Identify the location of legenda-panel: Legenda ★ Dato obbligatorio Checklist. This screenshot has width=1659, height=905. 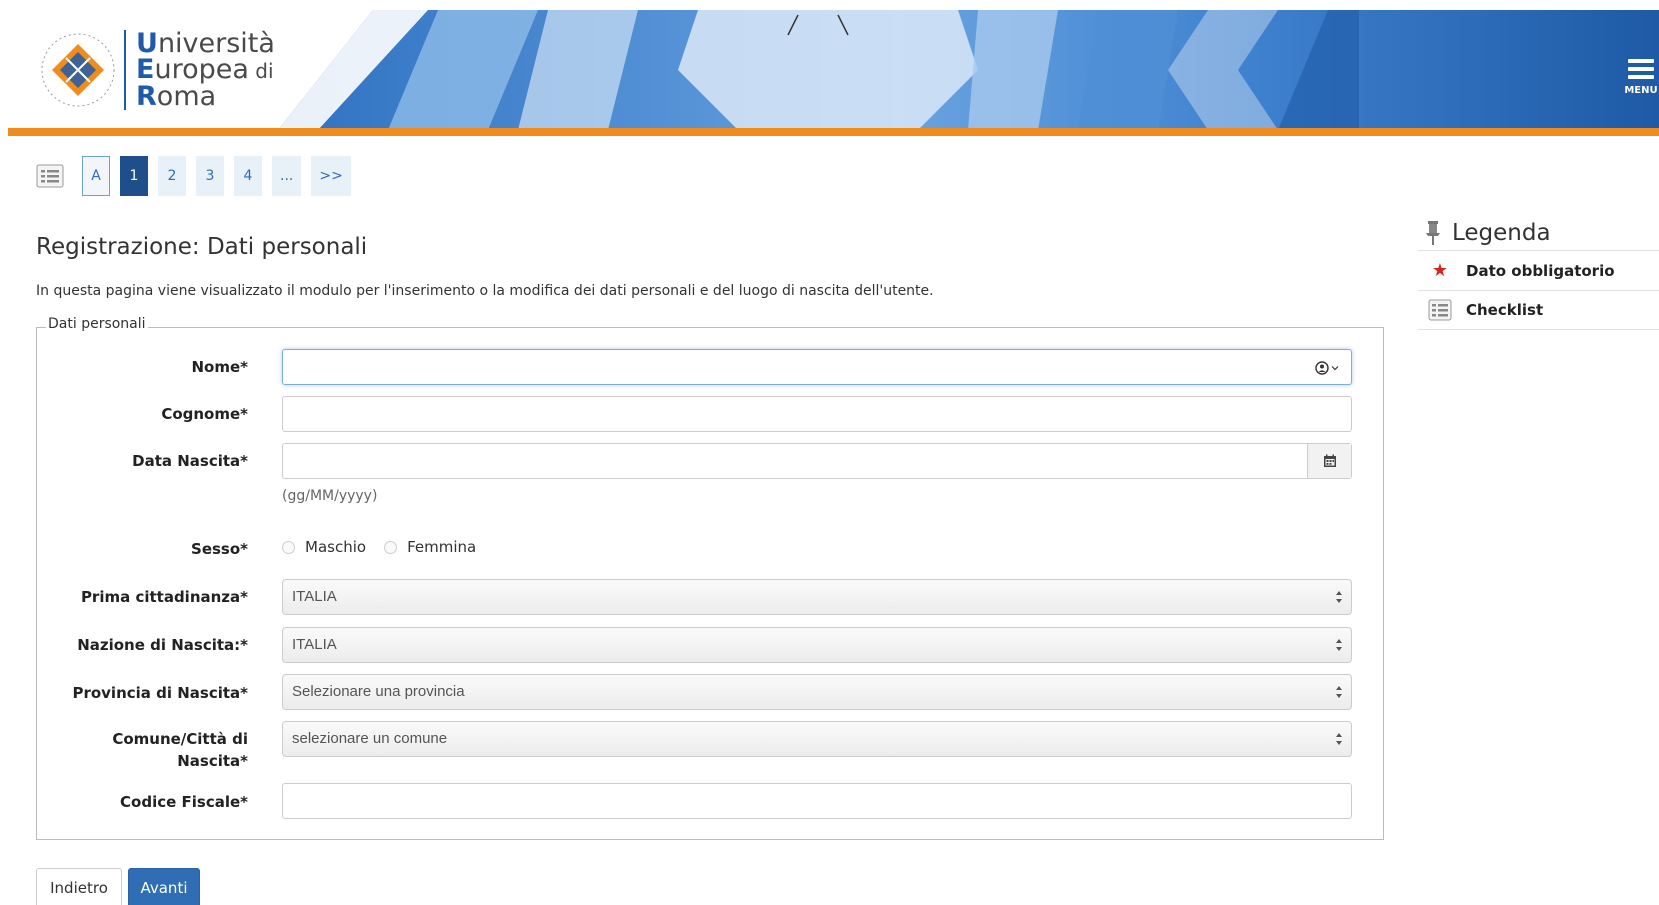
(1538, 273).